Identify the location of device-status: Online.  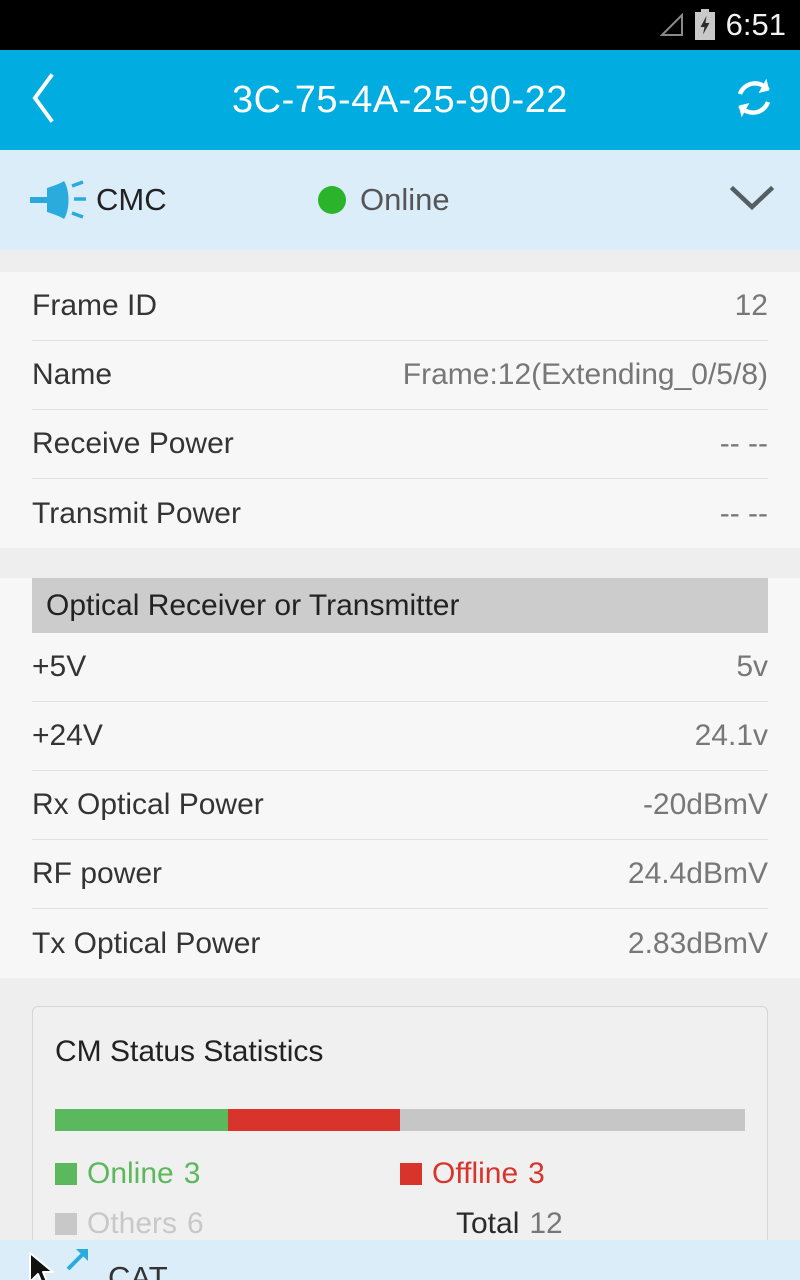
(384, 200).